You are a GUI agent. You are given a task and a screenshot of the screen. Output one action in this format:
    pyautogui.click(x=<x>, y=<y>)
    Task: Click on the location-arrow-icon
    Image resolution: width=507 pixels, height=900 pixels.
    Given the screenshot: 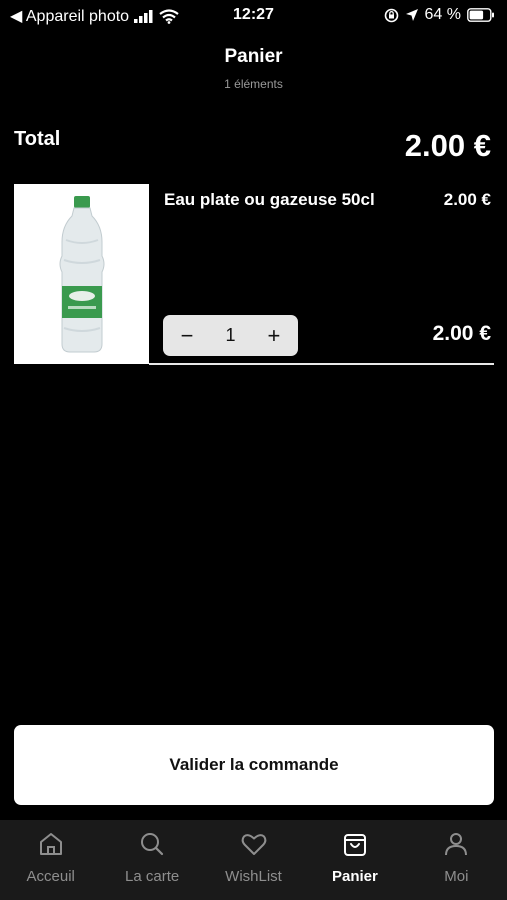 What is the action you would take?
    pyautogui.click(x=412, y=15)
    